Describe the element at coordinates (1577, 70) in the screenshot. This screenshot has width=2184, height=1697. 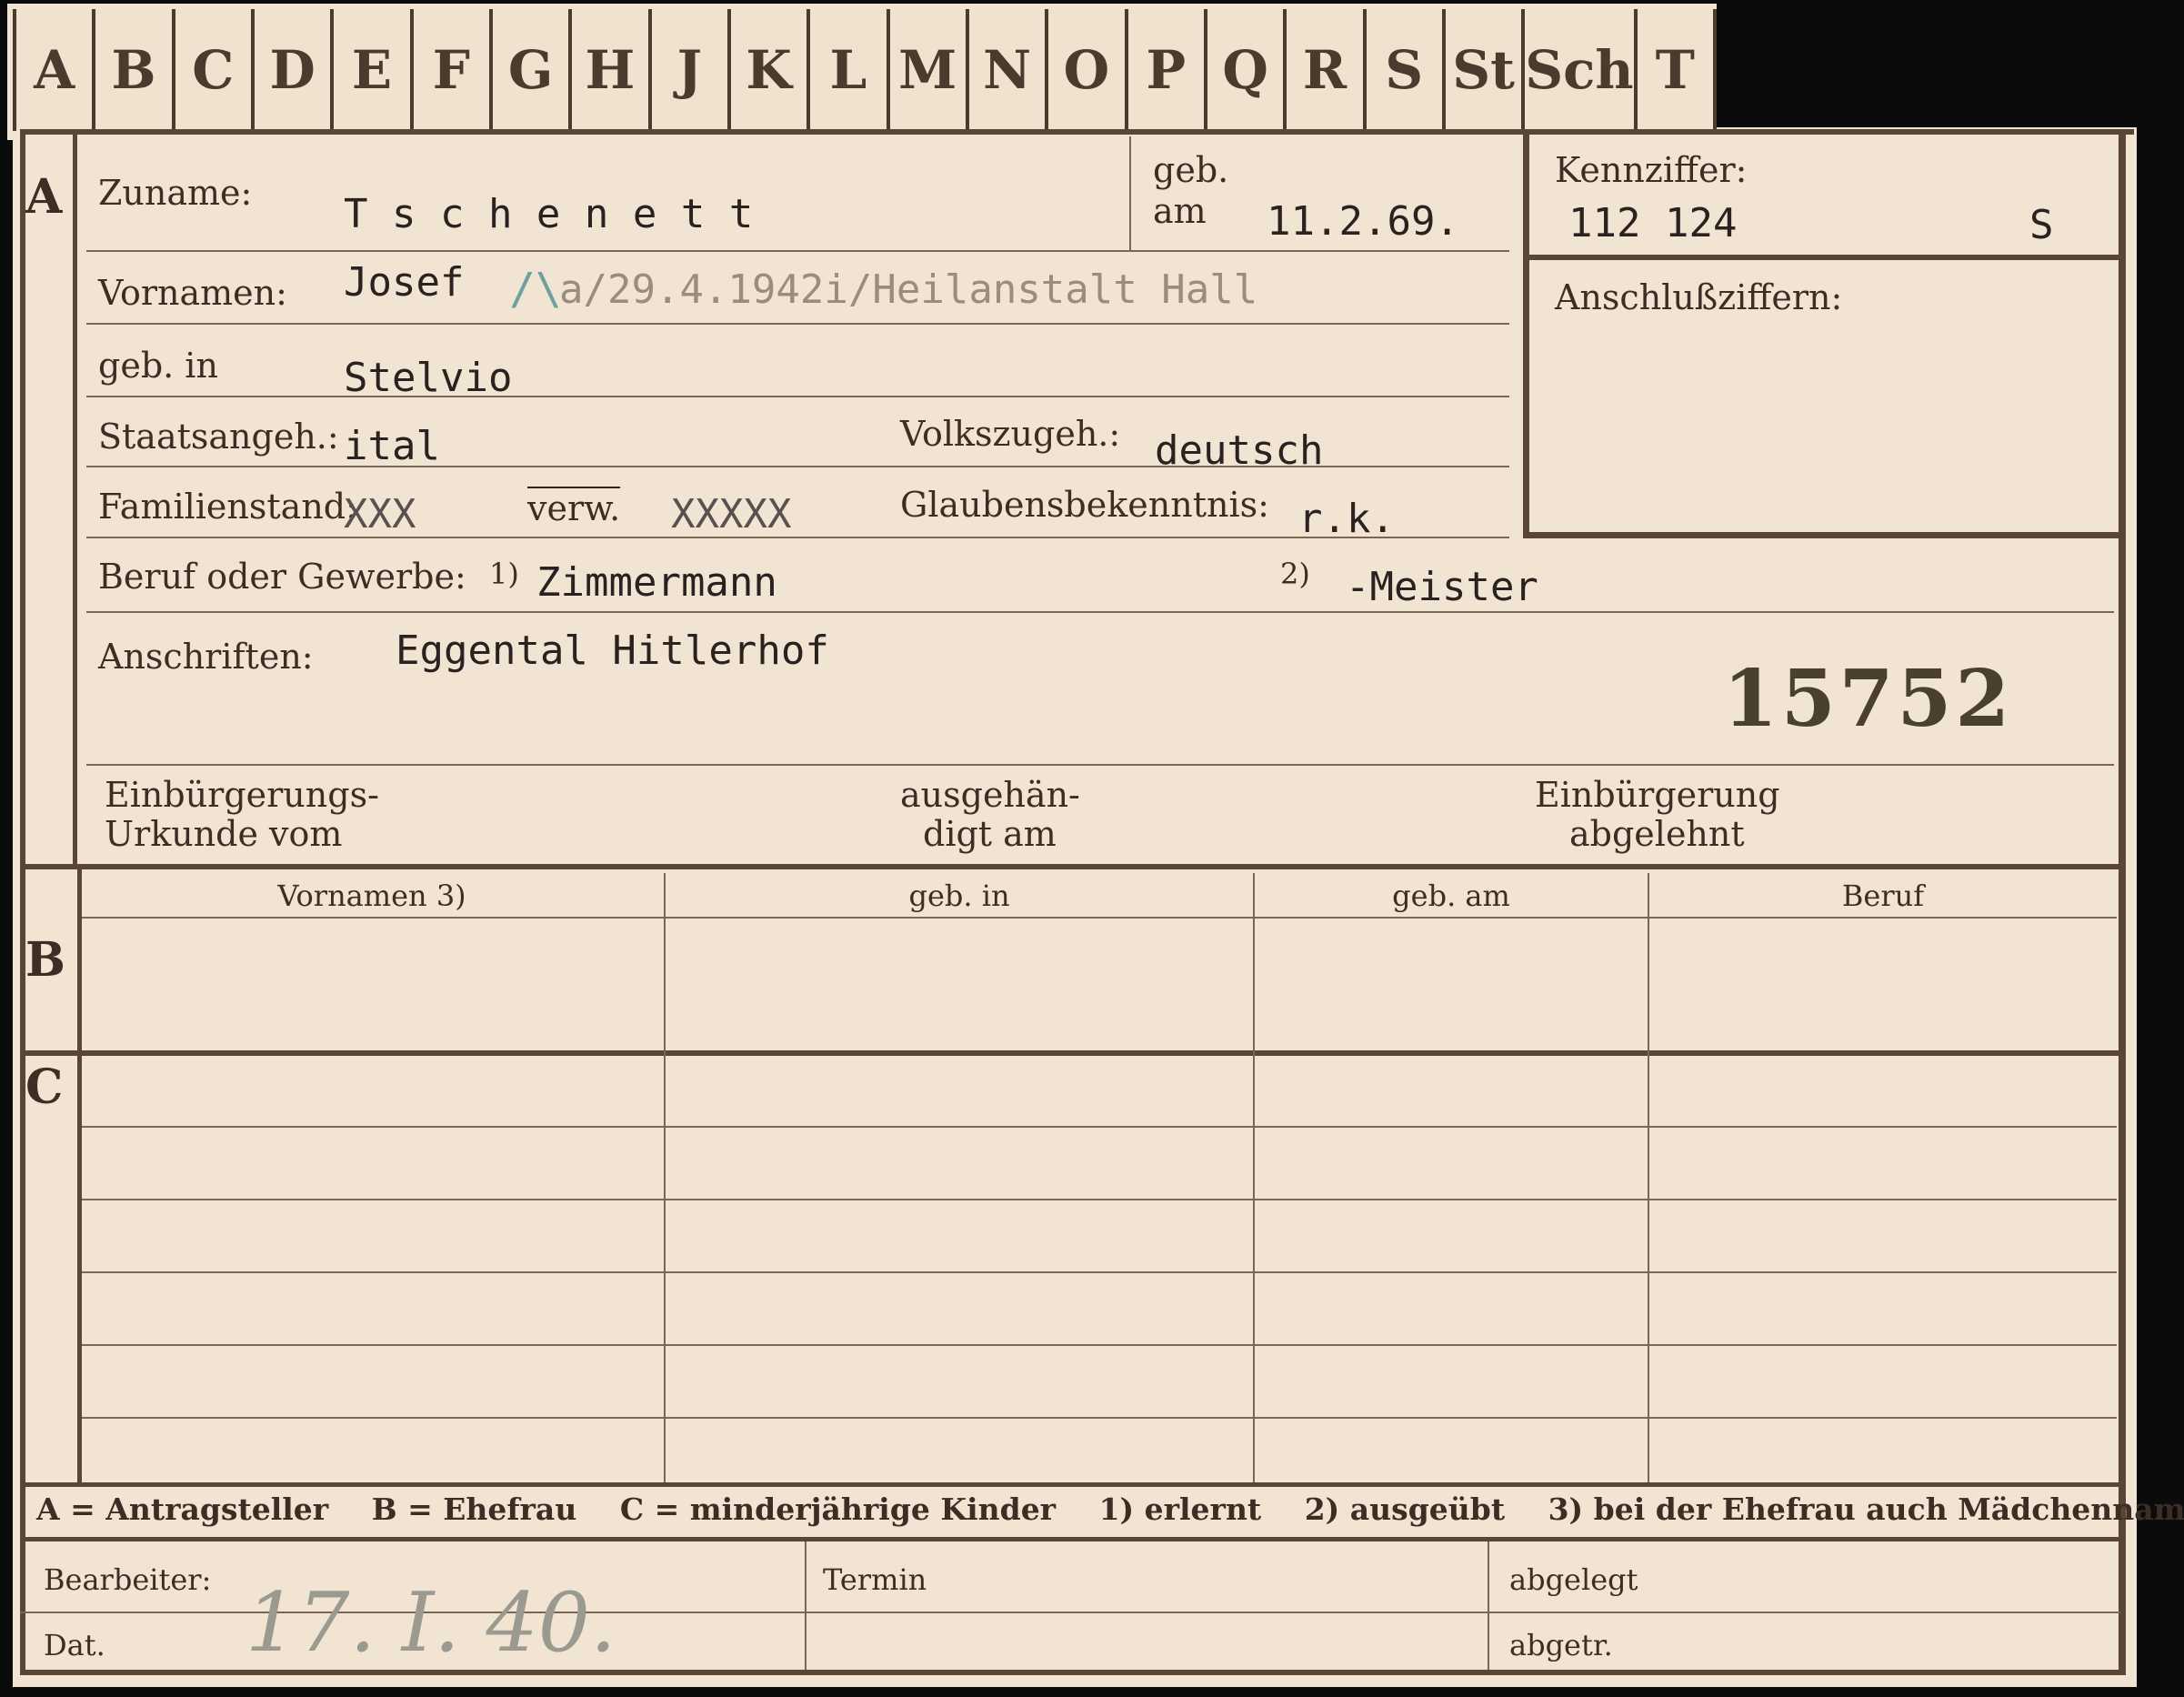
I see `tab-sch: Sch` at that location.